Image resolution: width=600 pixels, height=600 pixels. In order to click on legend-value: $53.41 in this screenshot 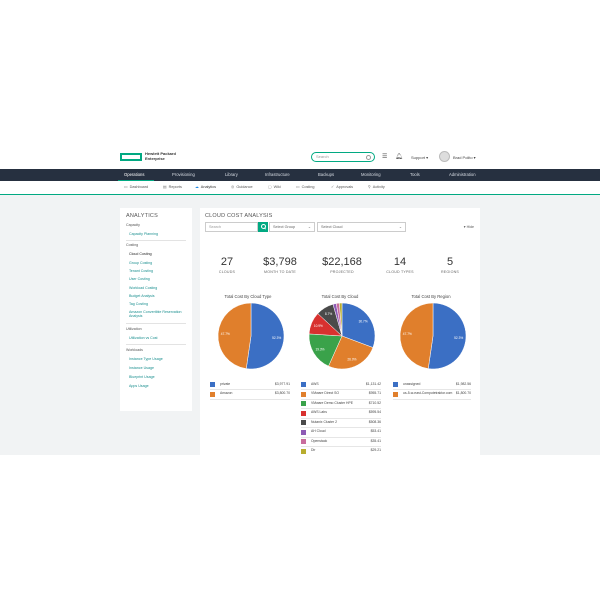, I will do `click(375, 431)`.